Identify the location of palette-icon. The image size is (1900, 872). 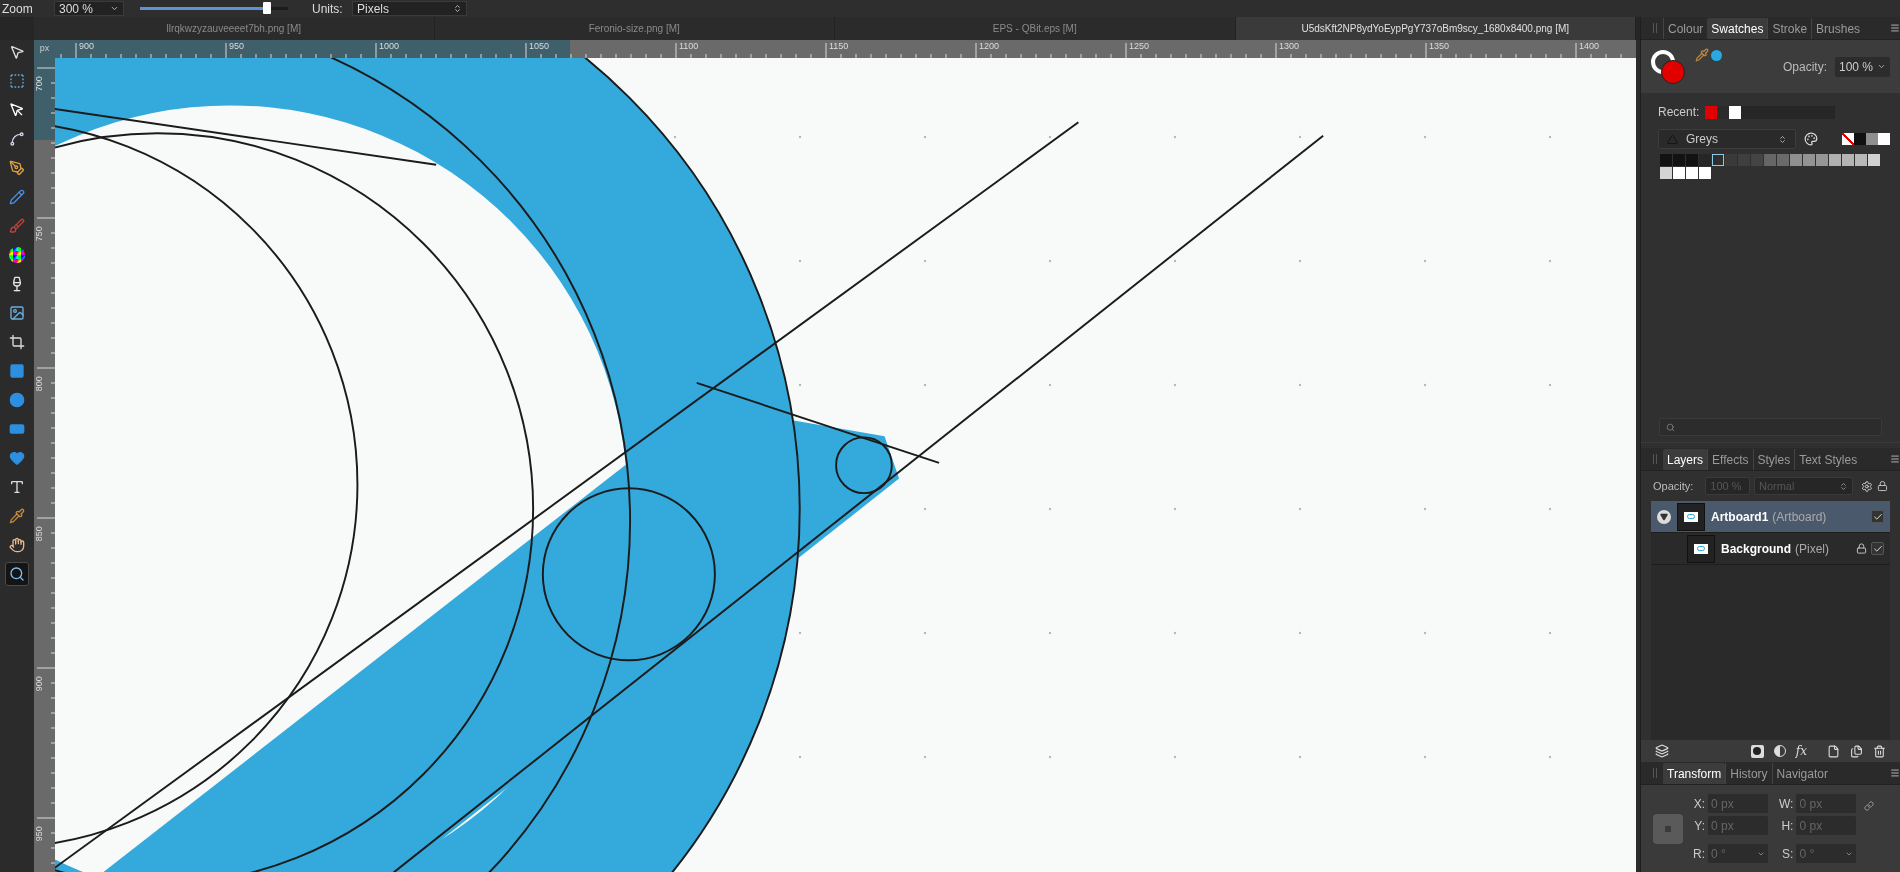
(1811, 139).